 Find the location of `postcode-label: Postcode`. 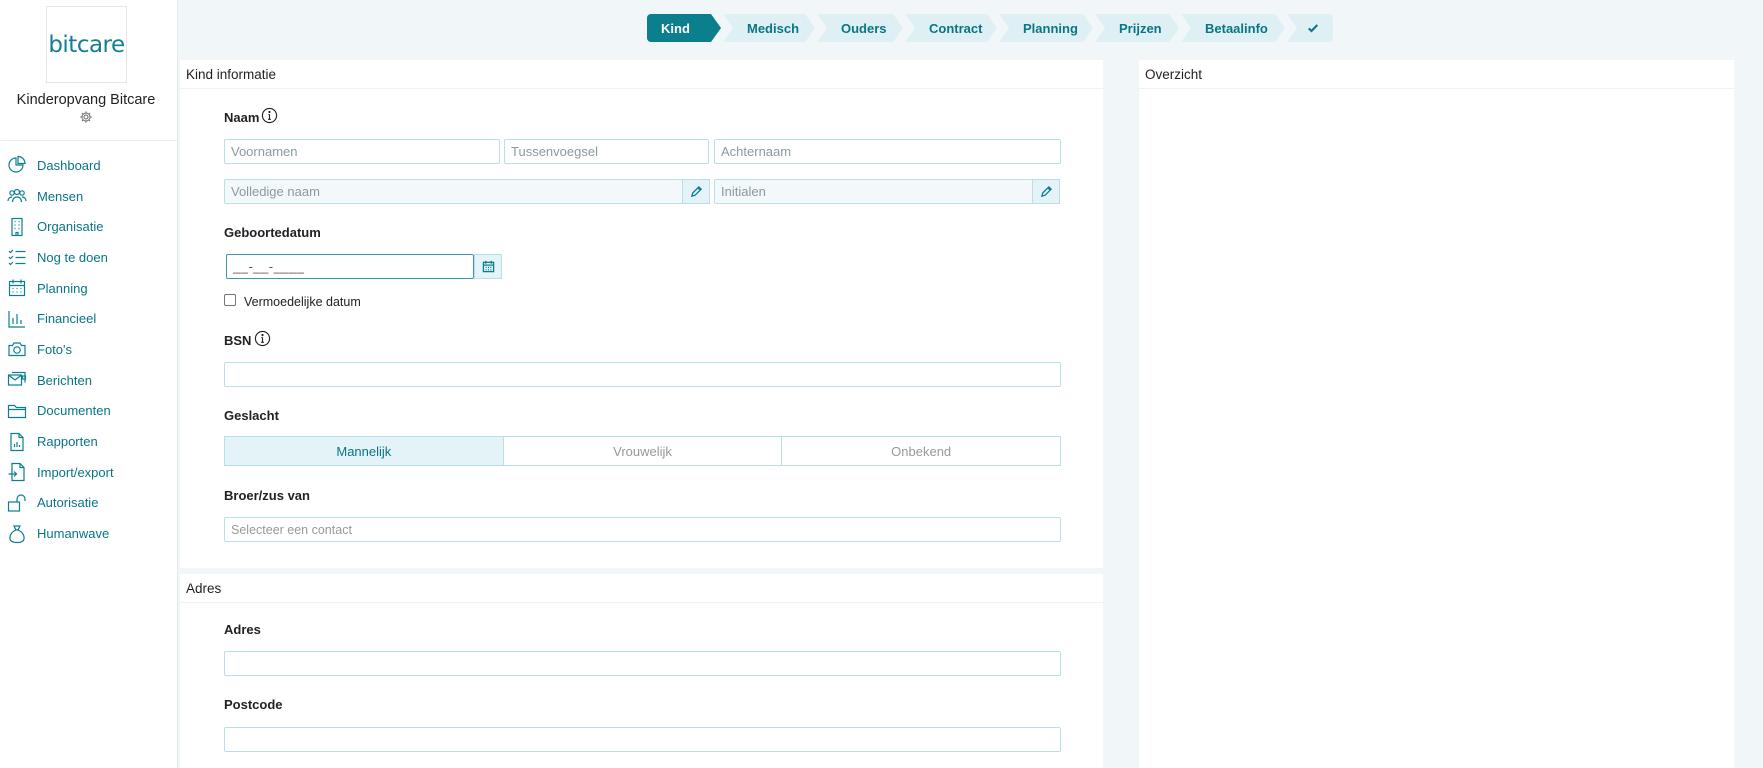

postcode-label: Postcode is located at coordinates (253, 704).